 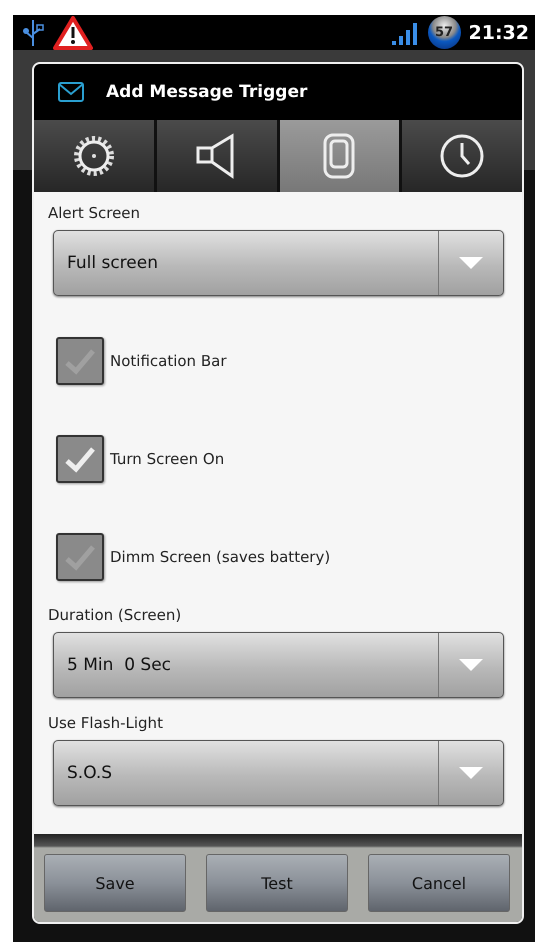 I want to click on dialog-title: Add Message Trigger, so click(x=207, y=92).